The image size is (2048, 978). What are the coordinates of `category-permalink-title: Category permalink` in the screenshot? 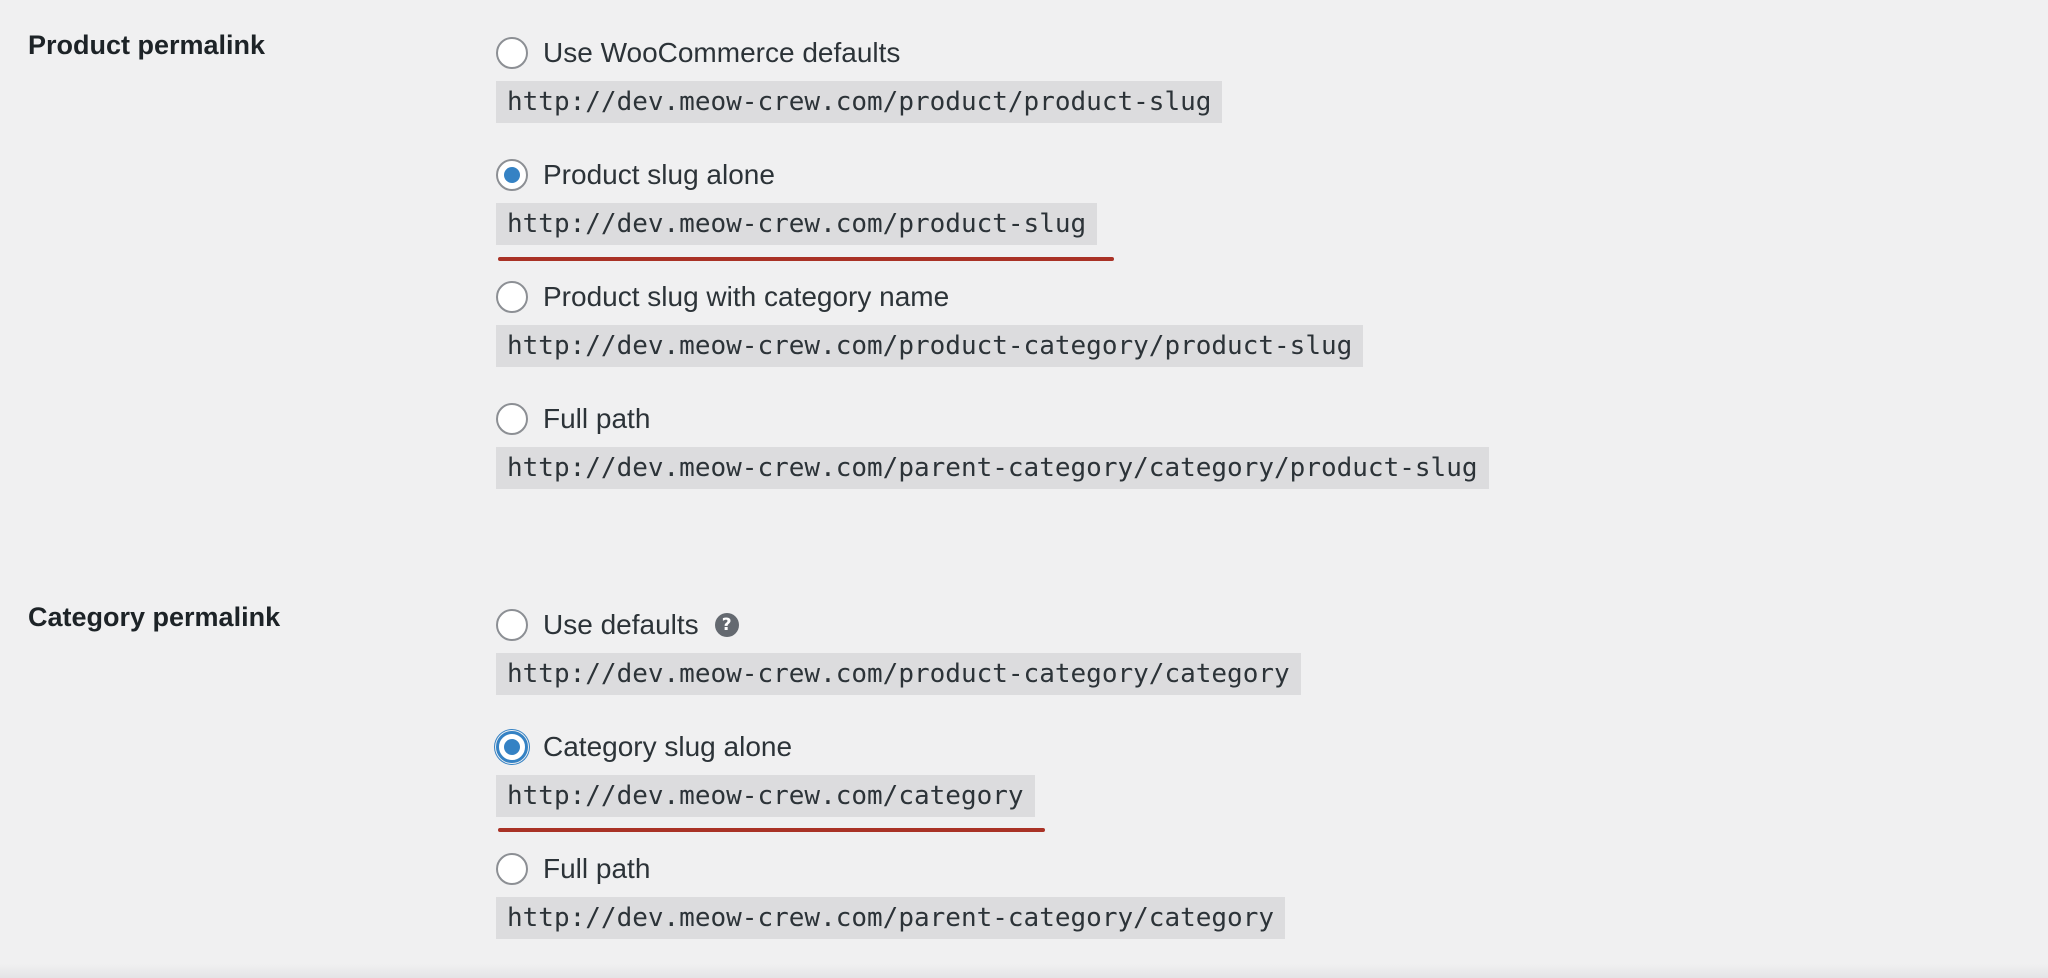 It's located at (154, 617).